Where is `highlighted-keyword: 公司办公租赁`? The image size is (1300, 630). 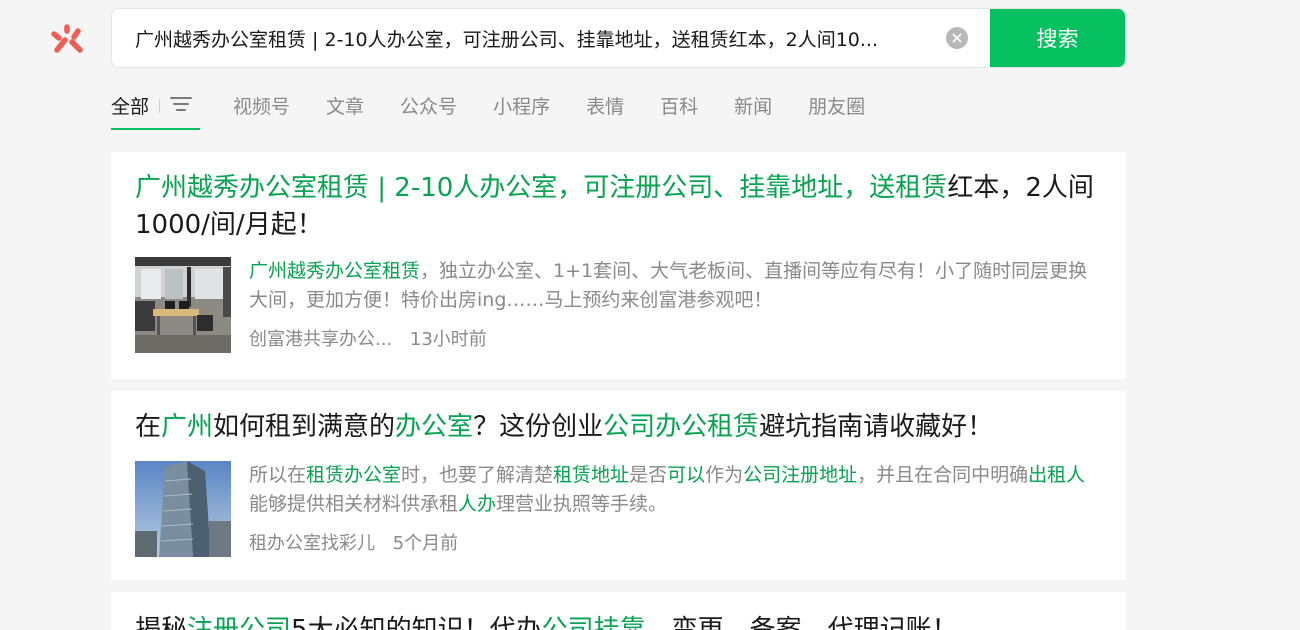 highlighted-keyword: 公司办公租赁 is located at coordinates (681, 427).